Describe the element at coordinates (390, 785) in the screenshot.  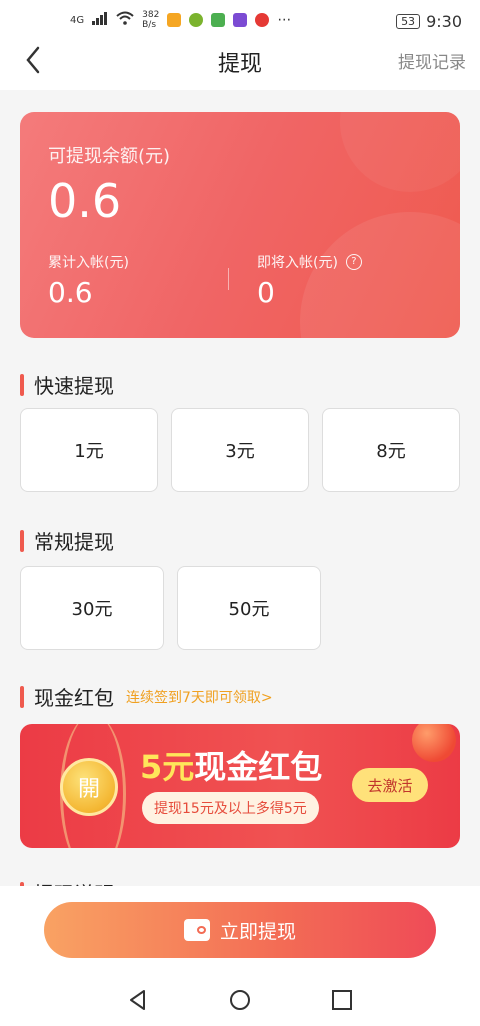
I see `activate-button: 去激活` at that location.